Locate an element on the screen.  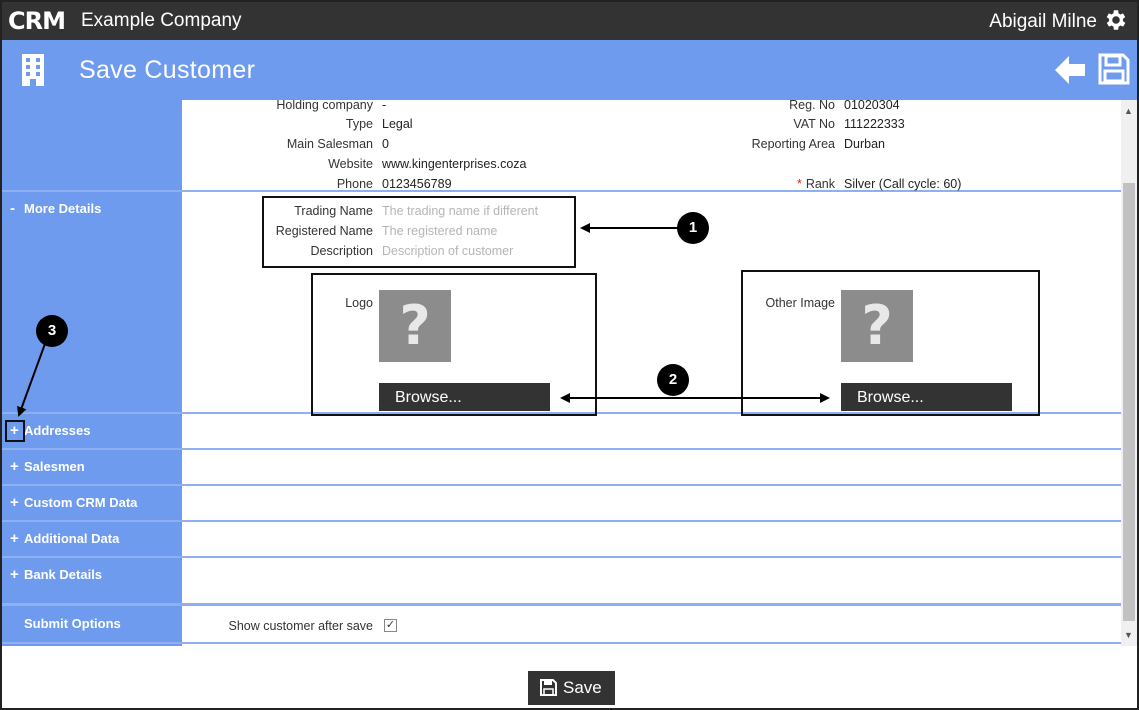
callout-1: 1 is located at coordinates (693, 228).